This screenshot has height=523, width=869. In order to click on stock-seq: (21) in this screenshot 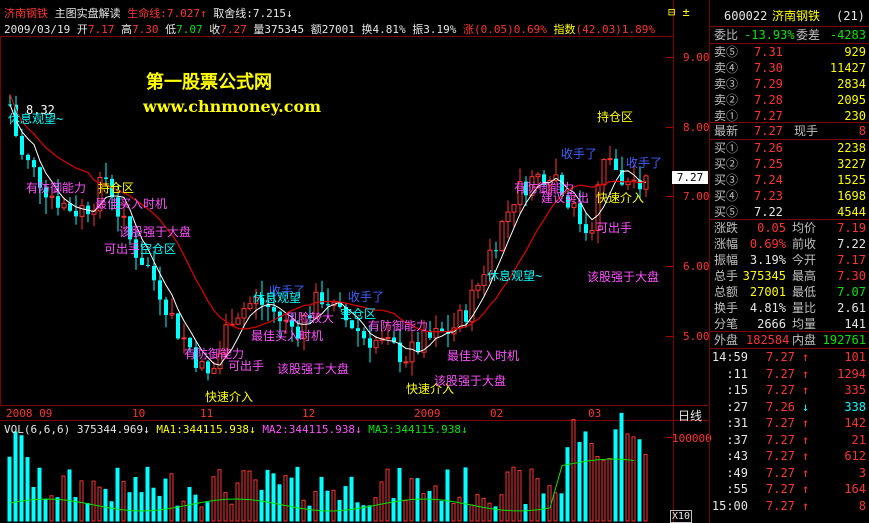, I will do `click(850, 16)`.